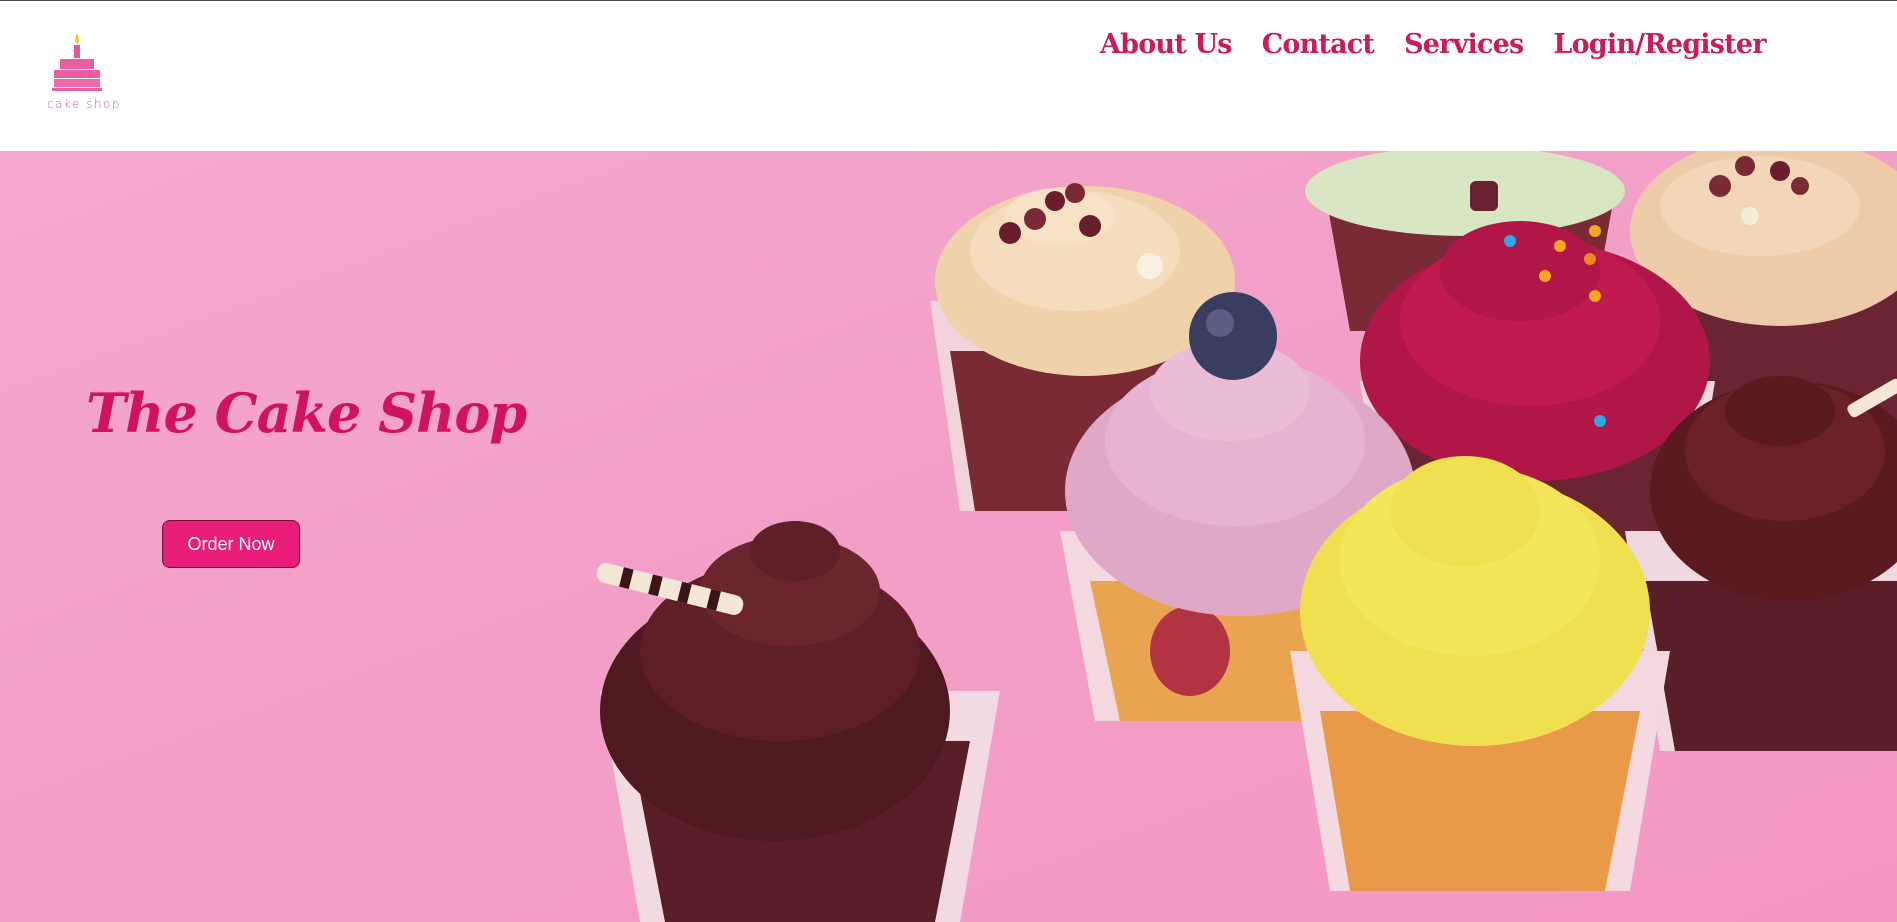  I want to click on nav-services: Services, so click(1464, 44).